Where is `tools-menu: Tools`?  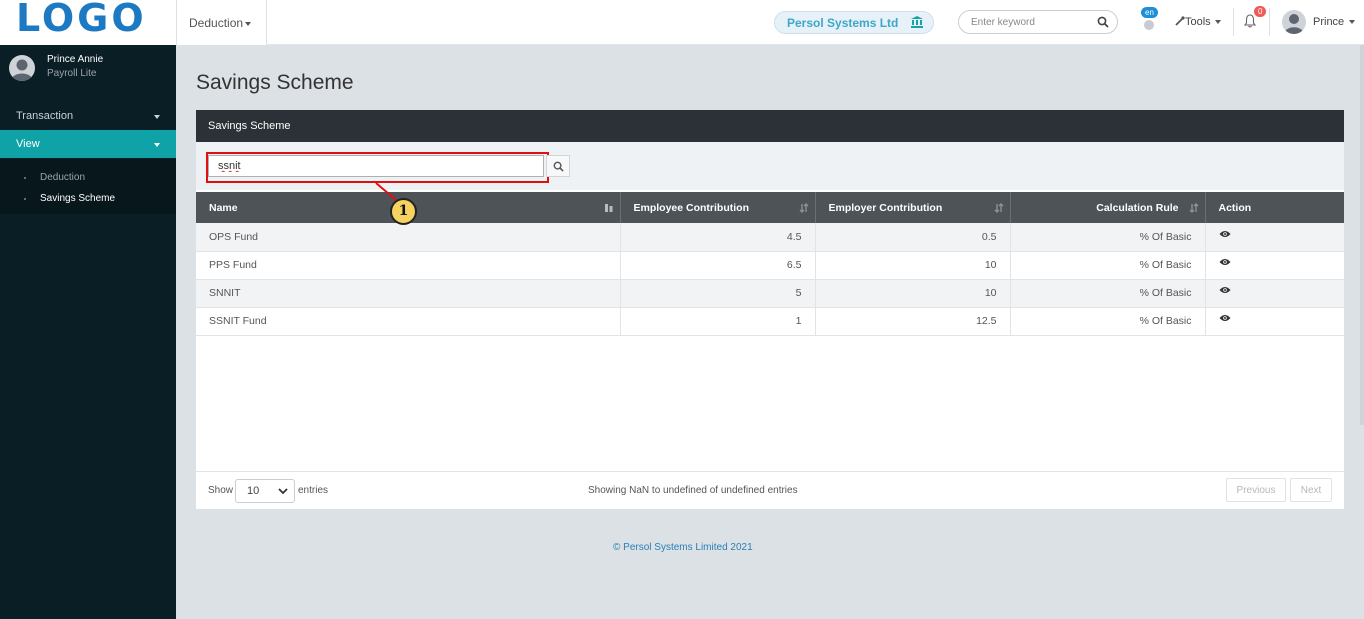 tools-menu: Tools is located at coordinates (1198, 22).